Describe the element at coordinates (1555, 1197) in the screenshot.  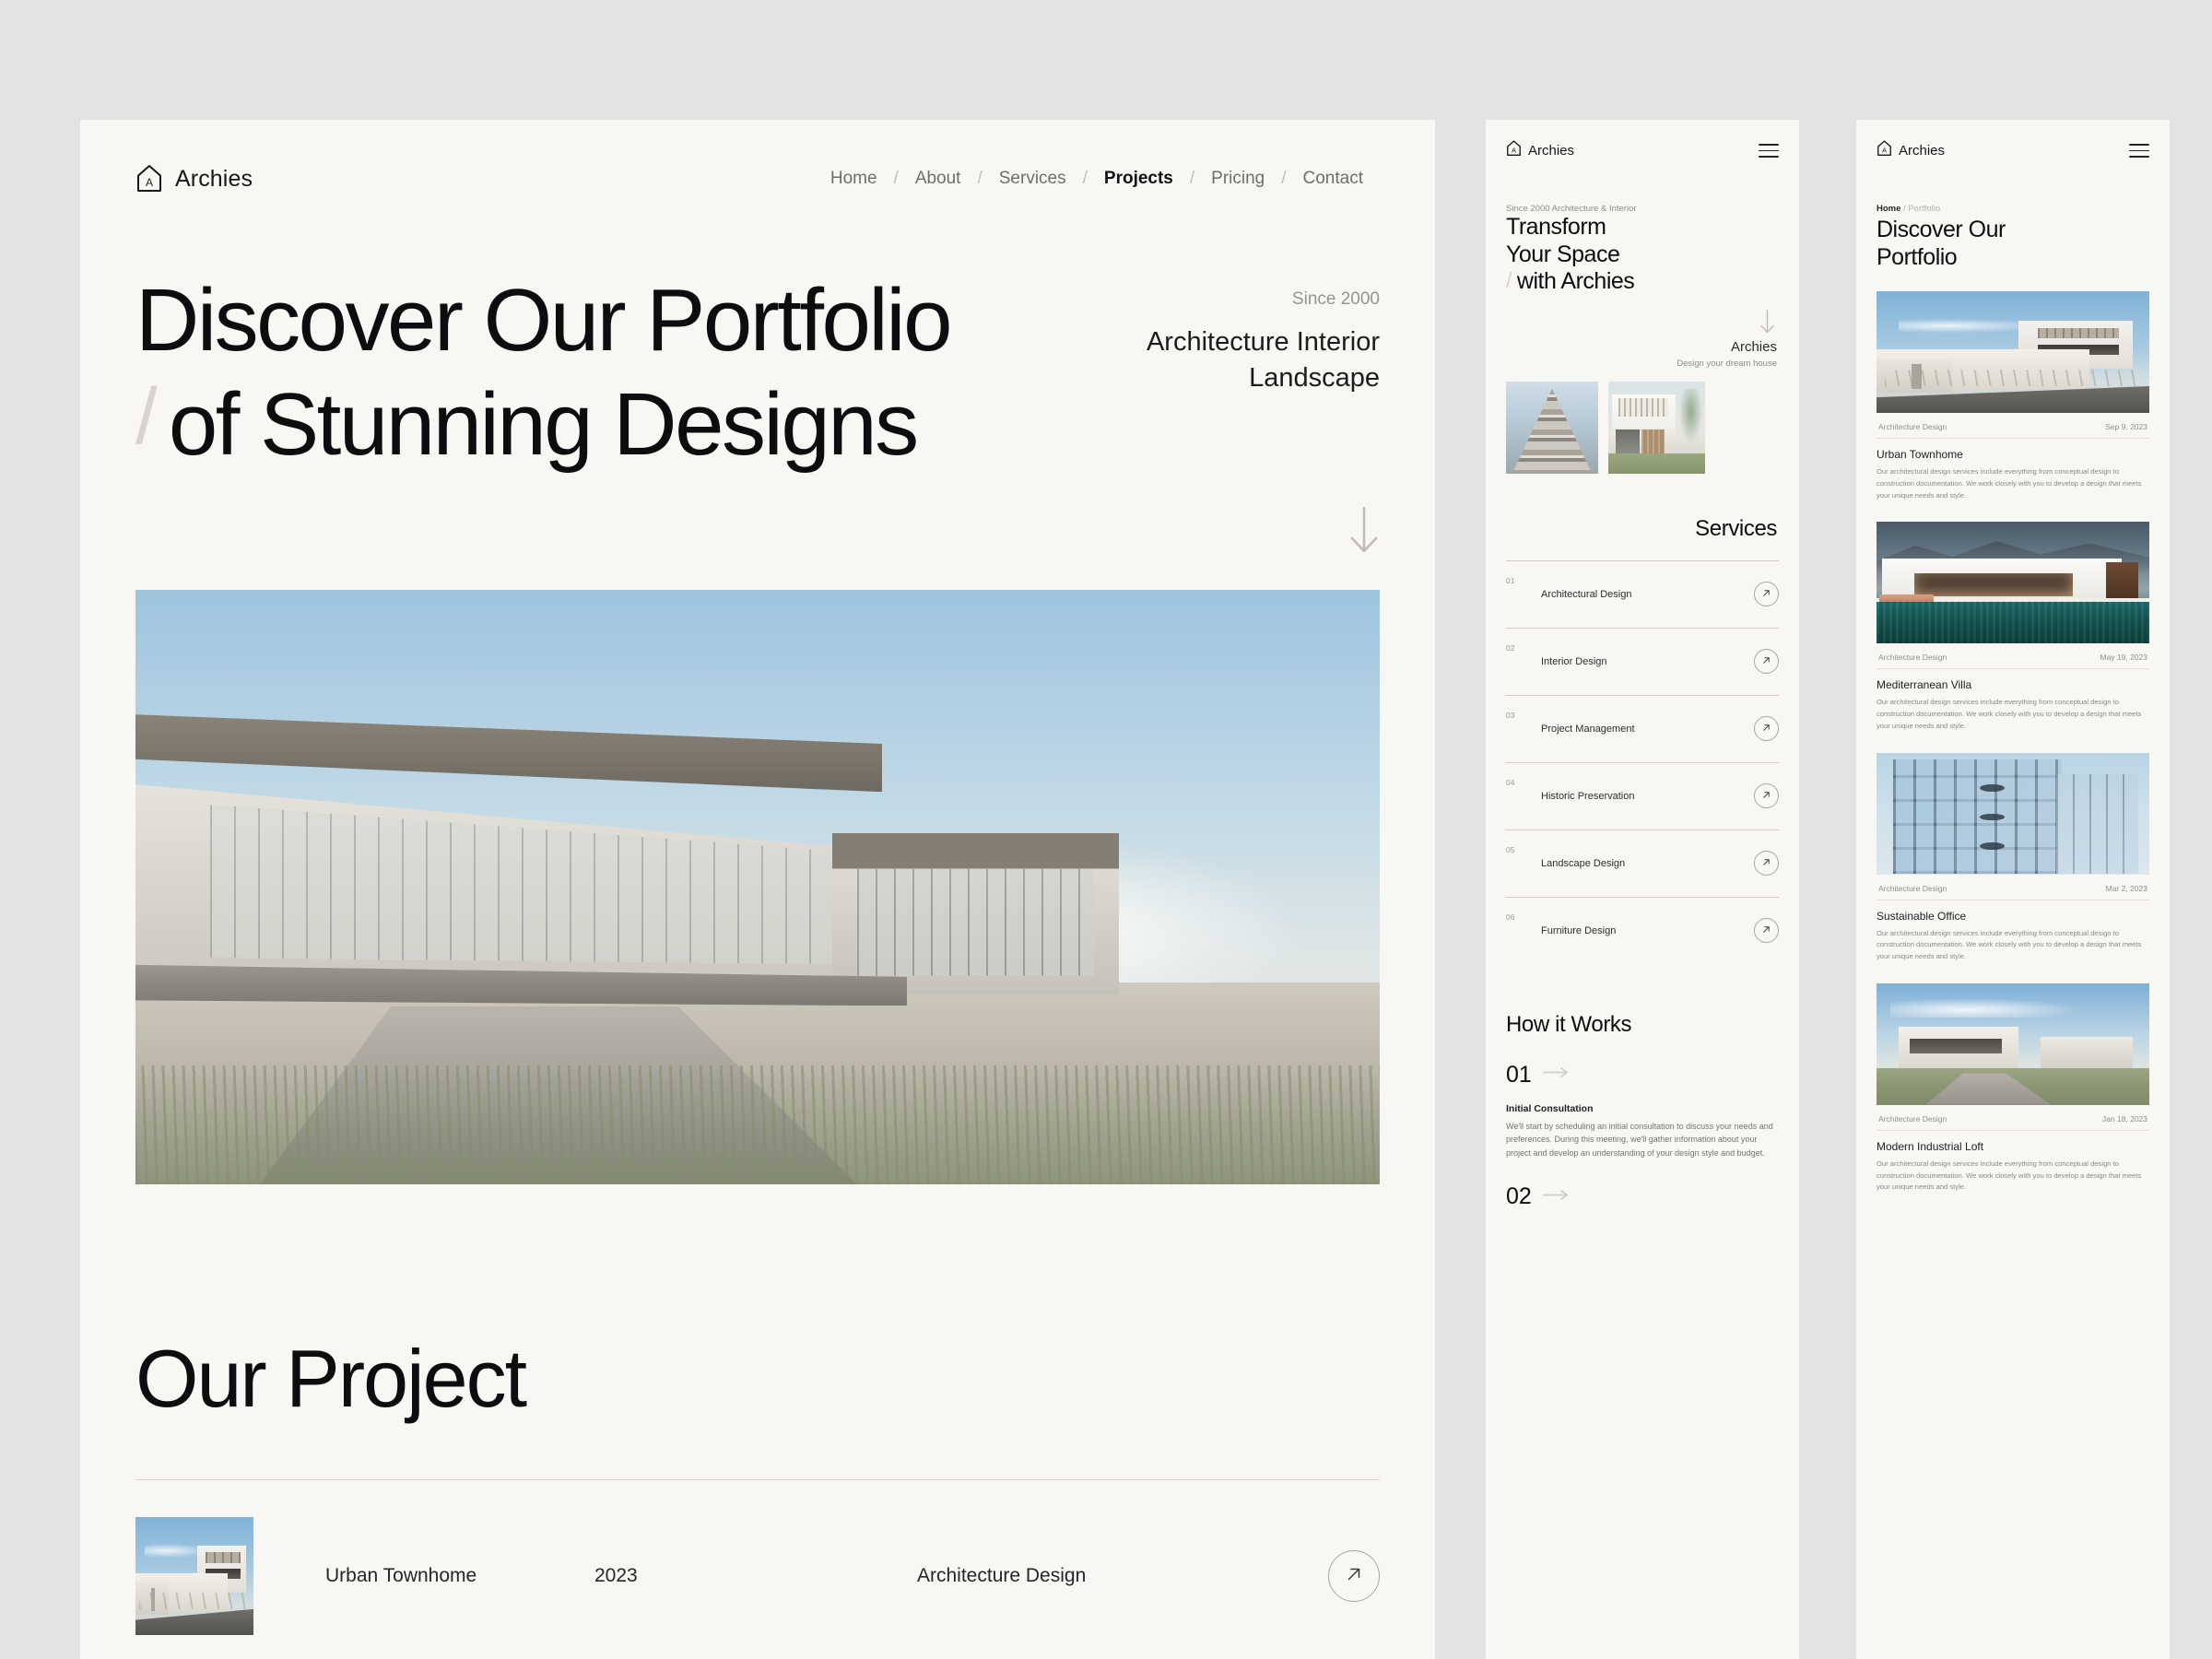
I see `arrow-right-icon` at that location.